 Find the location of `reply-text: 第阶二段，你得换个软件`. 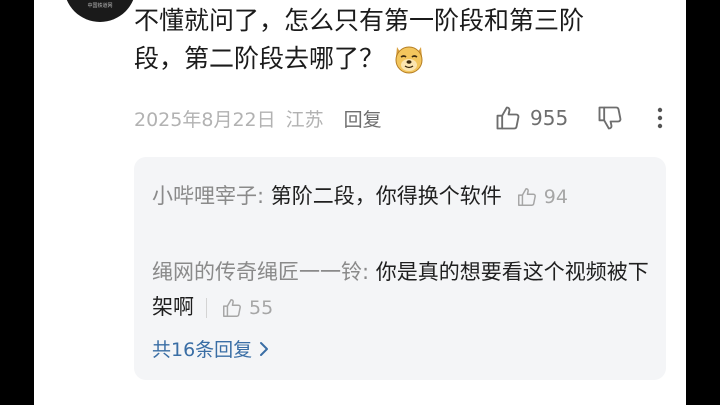

reply-text: 第阶二段，你得换个软件 is located at coordinates (386, 196).